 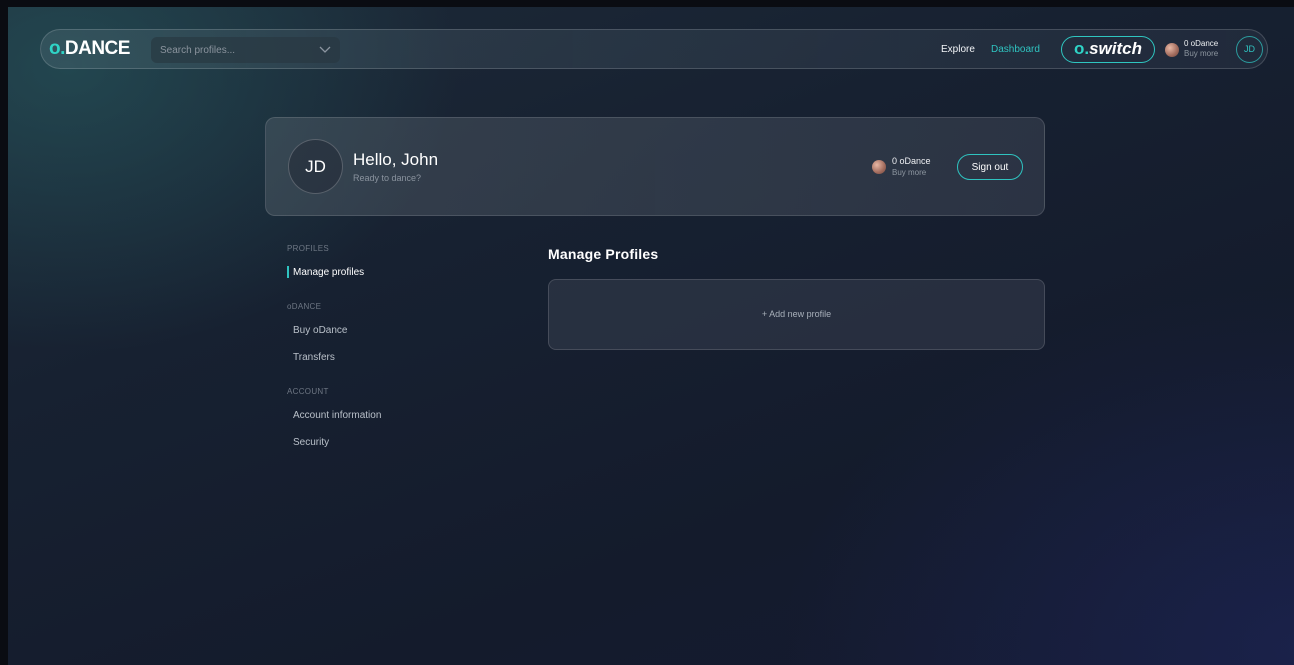 I want to click on logo-text: DANCE, so click(x=97, y=48).